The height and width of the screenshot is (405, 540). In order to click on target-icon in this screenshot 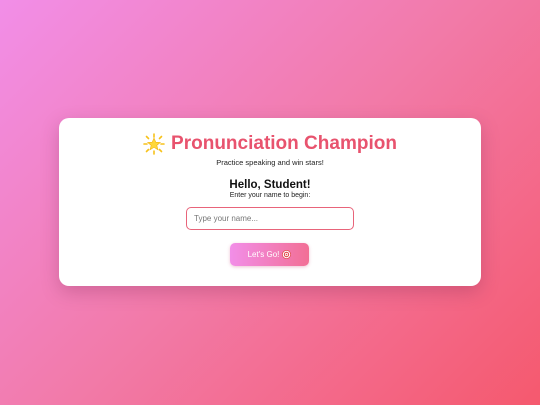, I will do `click(287, 254)`.